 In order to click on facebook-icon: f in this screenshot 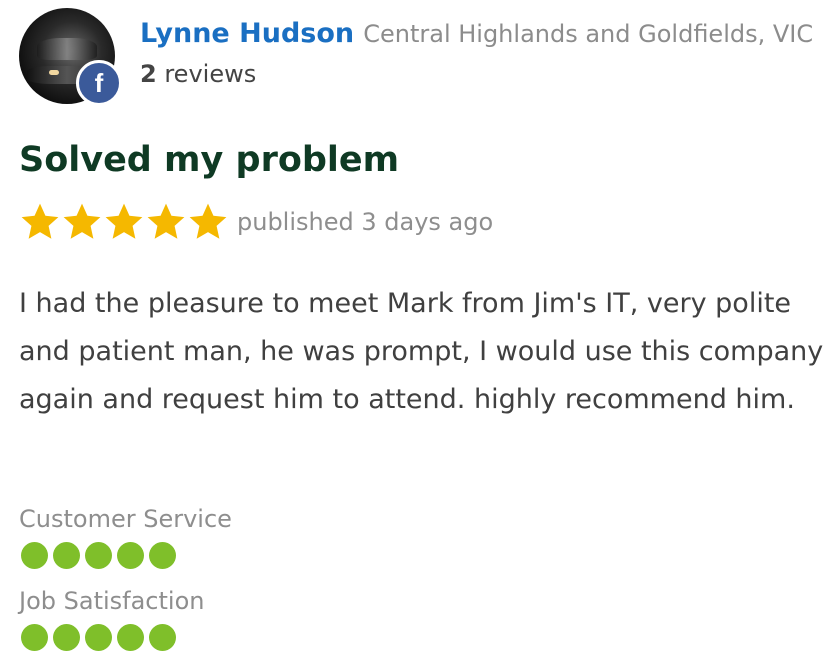, I will do `click(99, 83)`.